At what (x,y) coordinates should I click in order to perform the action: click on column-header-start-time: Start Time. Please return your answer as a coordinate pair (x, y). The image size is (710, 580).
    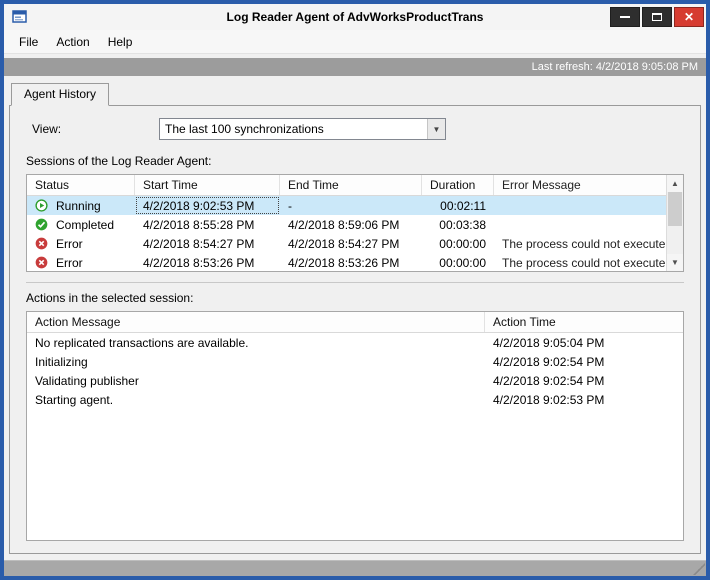
    Looking at the image, I should click on (207, 185).